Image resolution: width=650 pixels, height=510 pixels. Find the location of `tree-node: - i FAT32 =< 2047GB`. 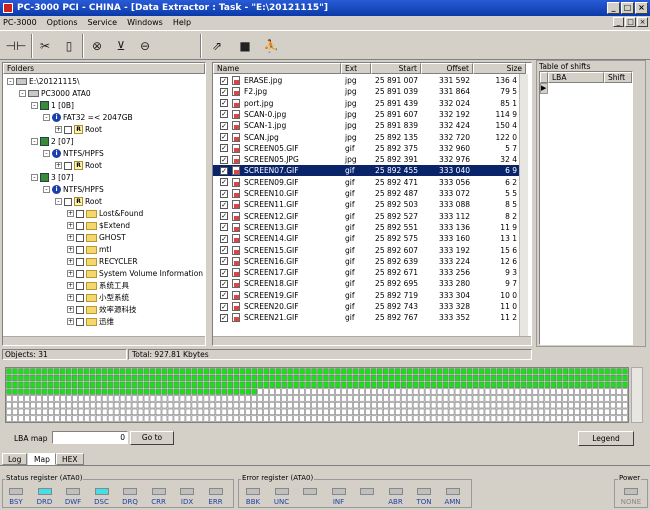

tree-node: - i FAT32 =< 2047GB is located at coordinates (88, 117).